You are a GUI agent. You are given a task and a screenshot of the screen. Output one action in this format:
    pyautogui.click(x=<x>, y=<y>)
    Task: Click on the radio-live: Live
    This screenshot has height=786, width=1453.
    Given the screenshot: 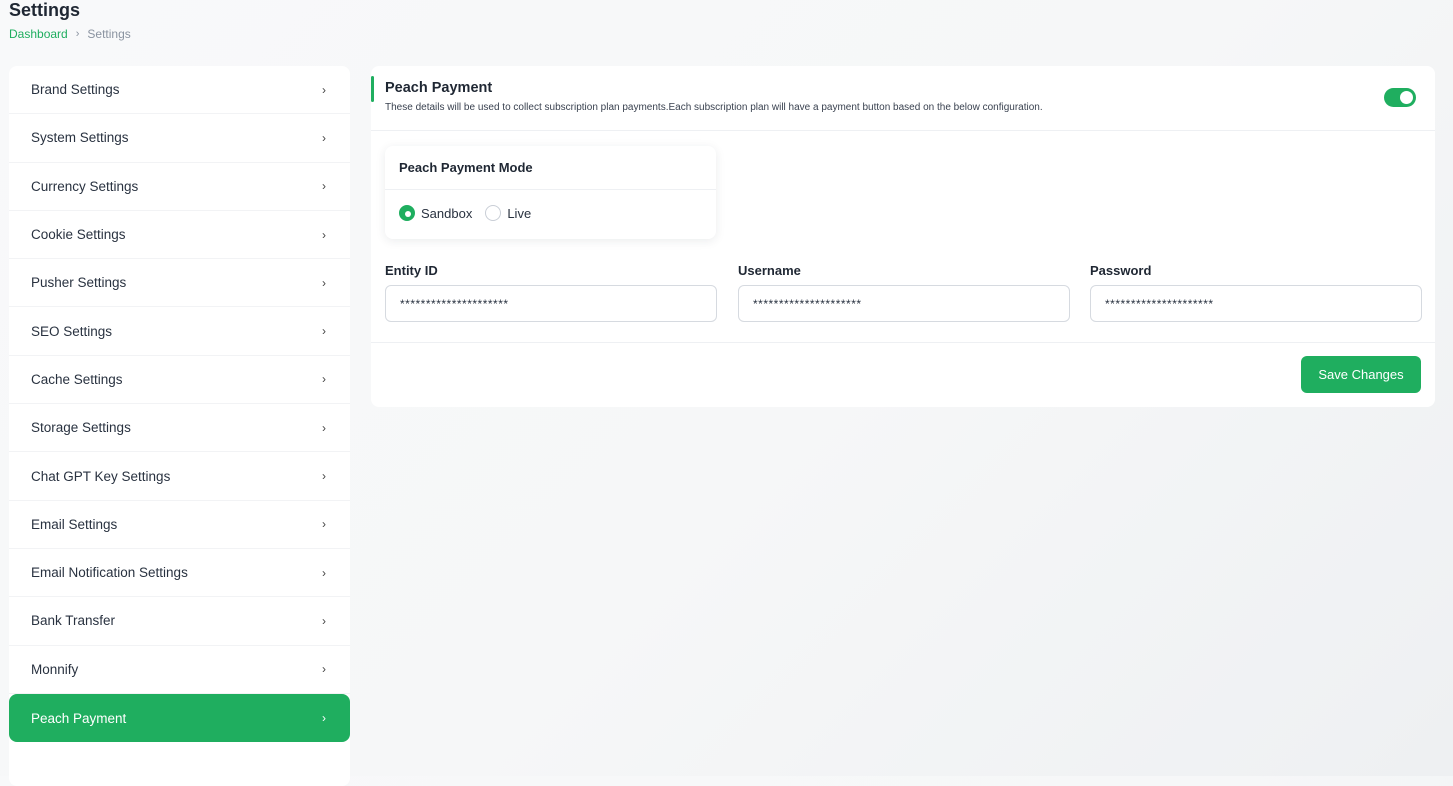 What is the action you would take?
    pyautogui.click(x=508, y=213)
    